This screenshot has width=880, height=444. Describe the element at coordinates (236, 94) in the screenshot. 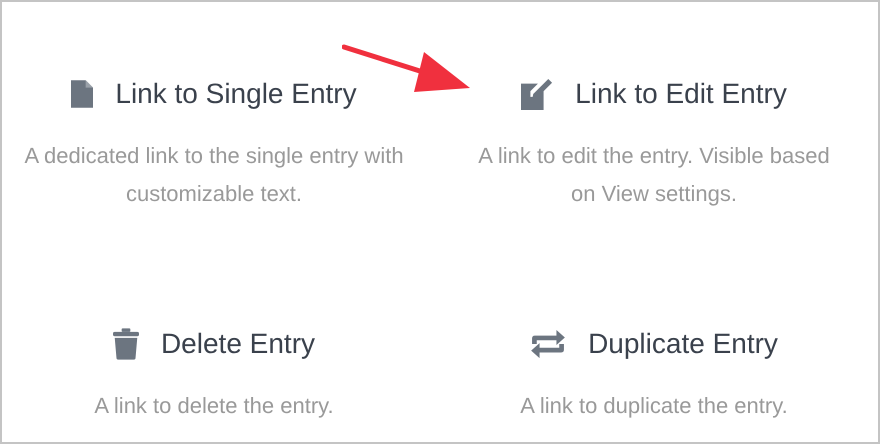

I see `field-title: Link to Single Entry` at that location.